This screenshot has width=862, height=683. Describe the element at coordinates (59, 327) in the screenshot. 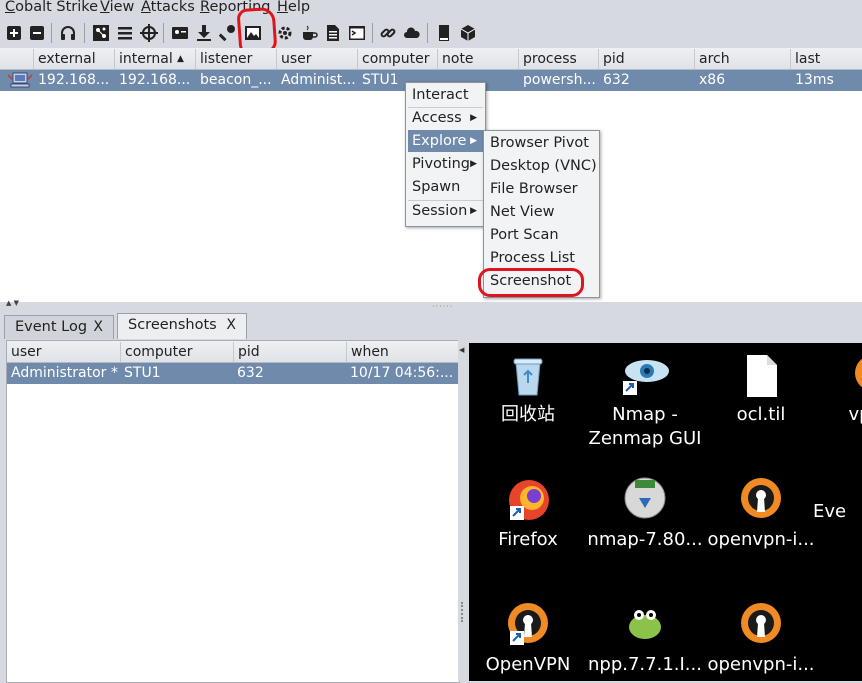

I see `tab-event-log: Event Log X` at that location.